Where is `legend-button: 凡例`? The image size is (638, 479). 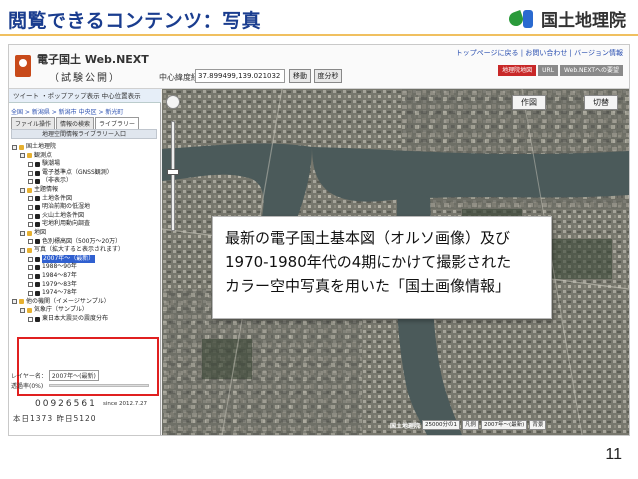
legend-button: 凡例 is located at coordinates (471, 425).